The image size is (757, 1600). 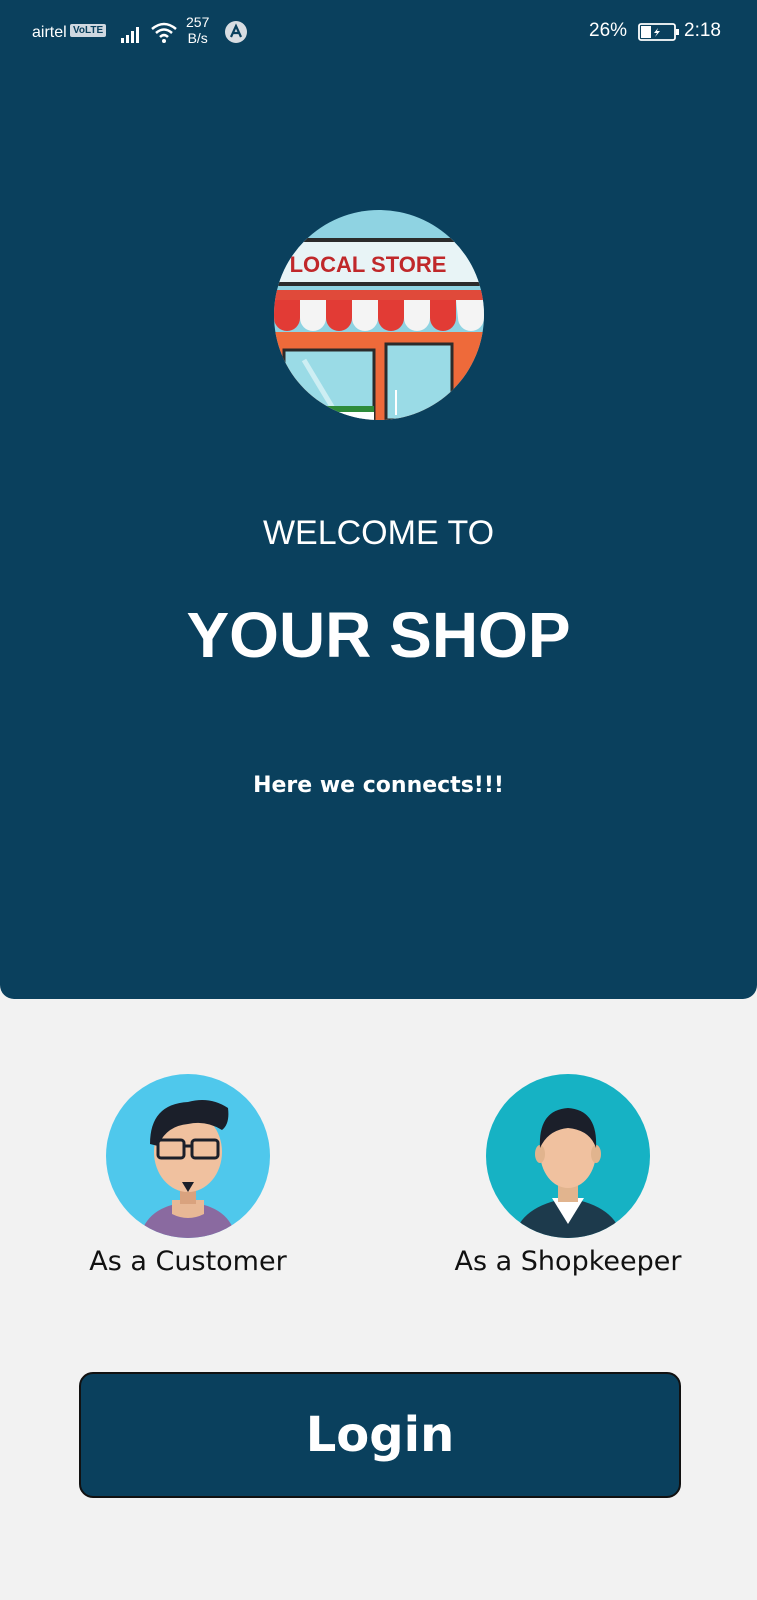 I want to click on shop-title: YOUR SHOP, so click(x=378, y=635).